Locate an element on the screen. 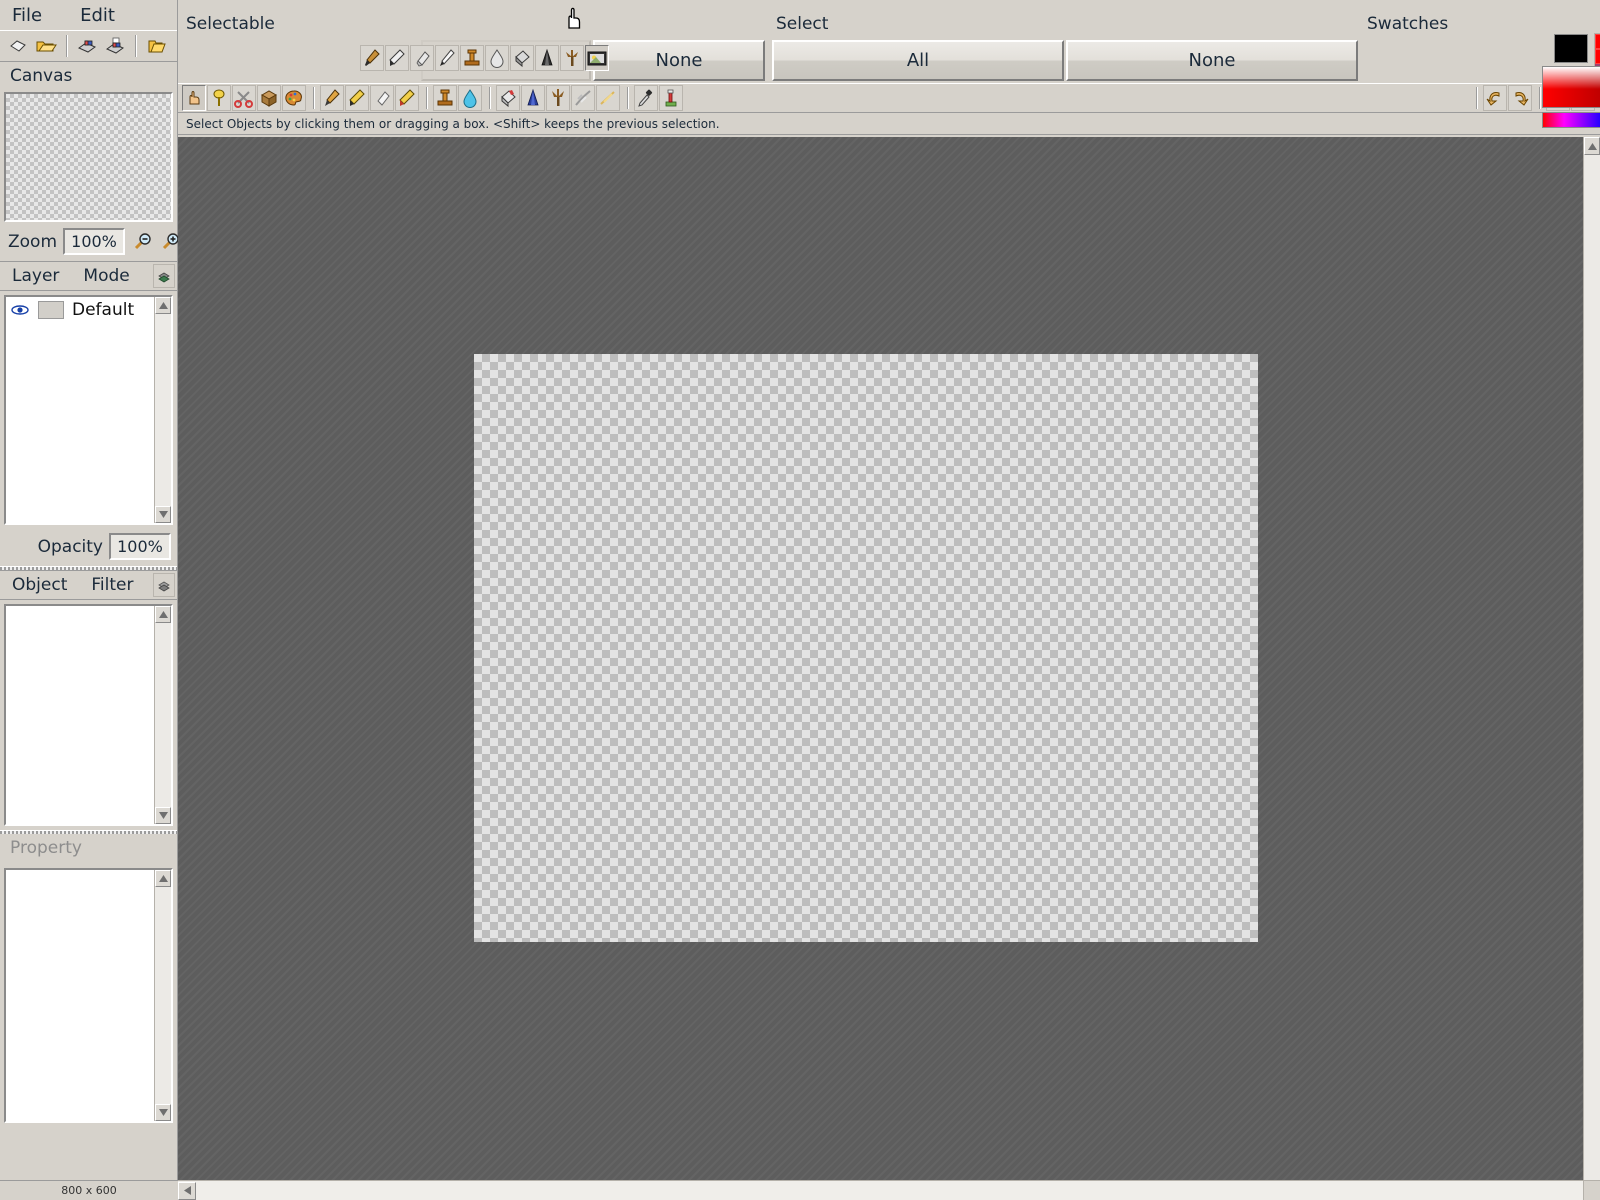 The width and height of the screenshot is (1600, 1200). object-list-scrollbar is located at coordinates (162, 715).